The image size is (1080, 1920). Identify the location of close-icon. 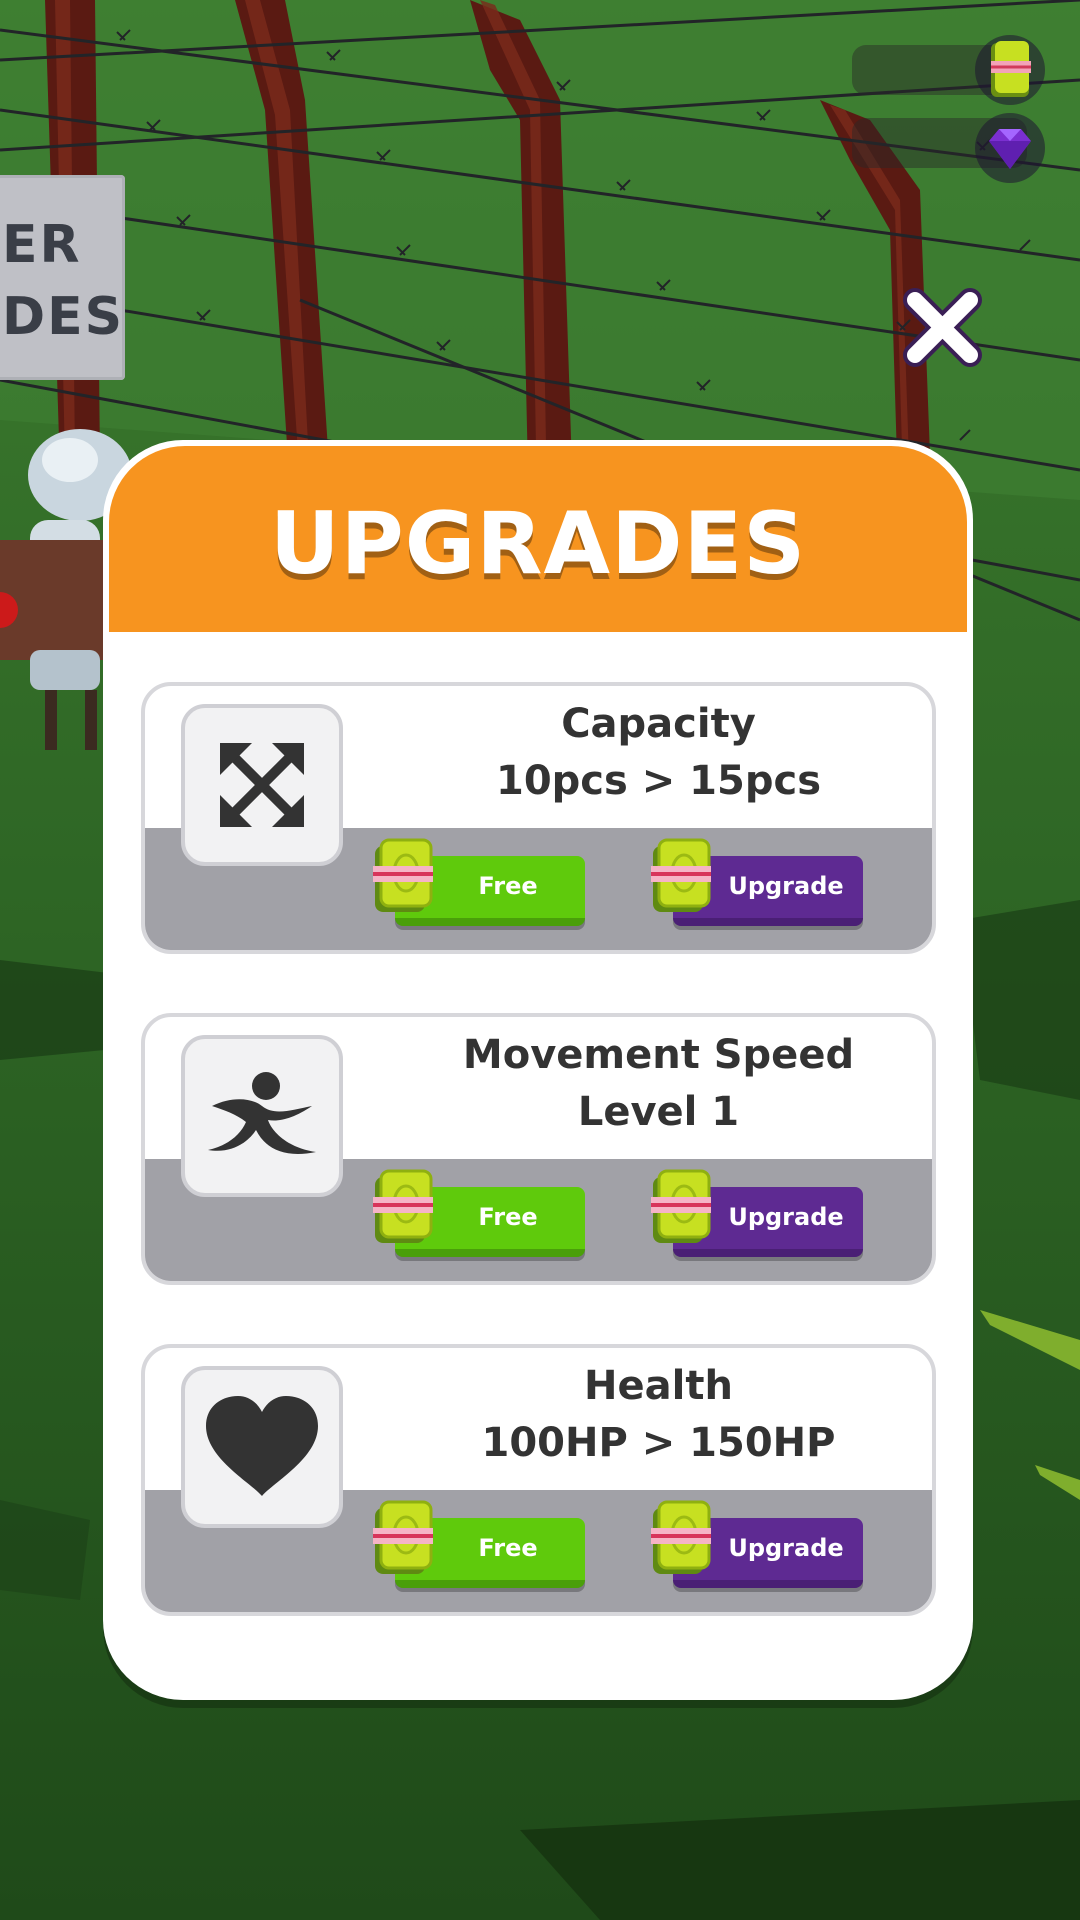
(942, 327).